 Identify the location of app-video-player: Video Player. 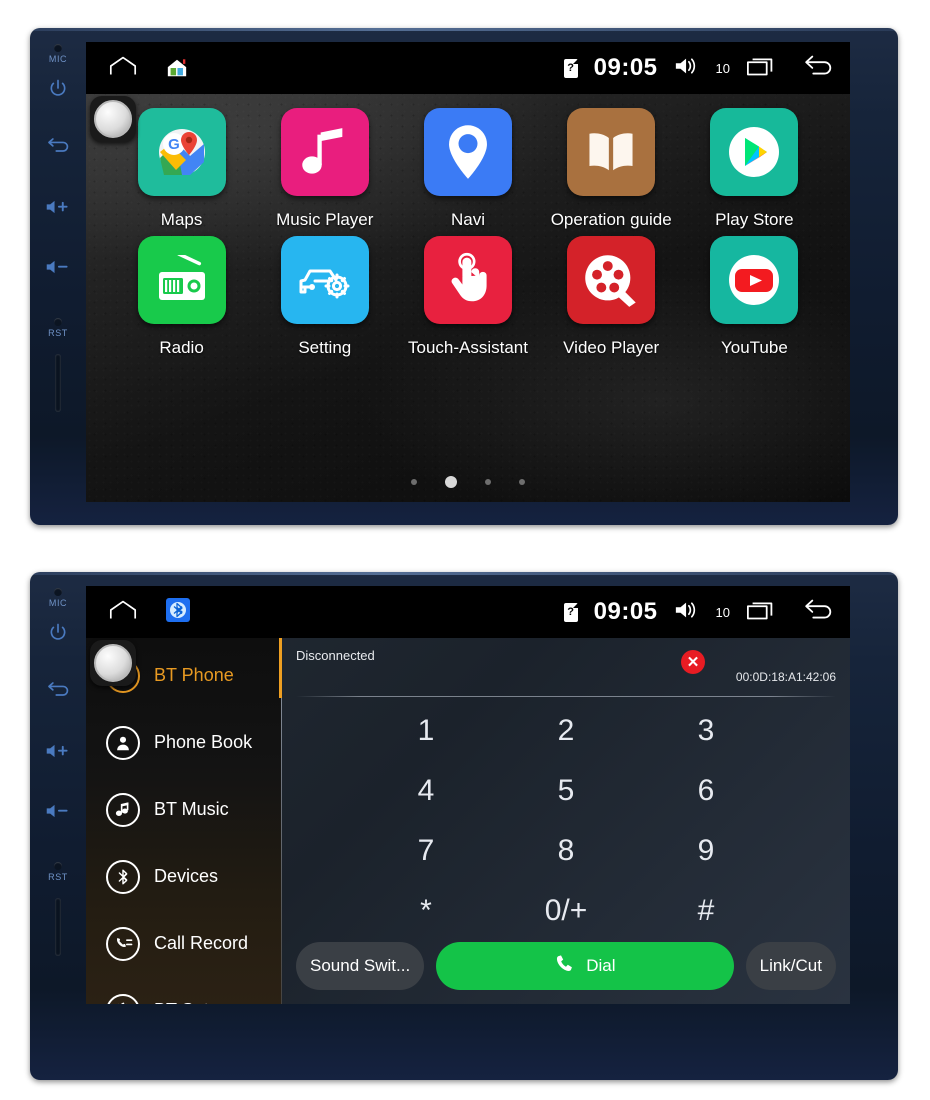
(611, 297).